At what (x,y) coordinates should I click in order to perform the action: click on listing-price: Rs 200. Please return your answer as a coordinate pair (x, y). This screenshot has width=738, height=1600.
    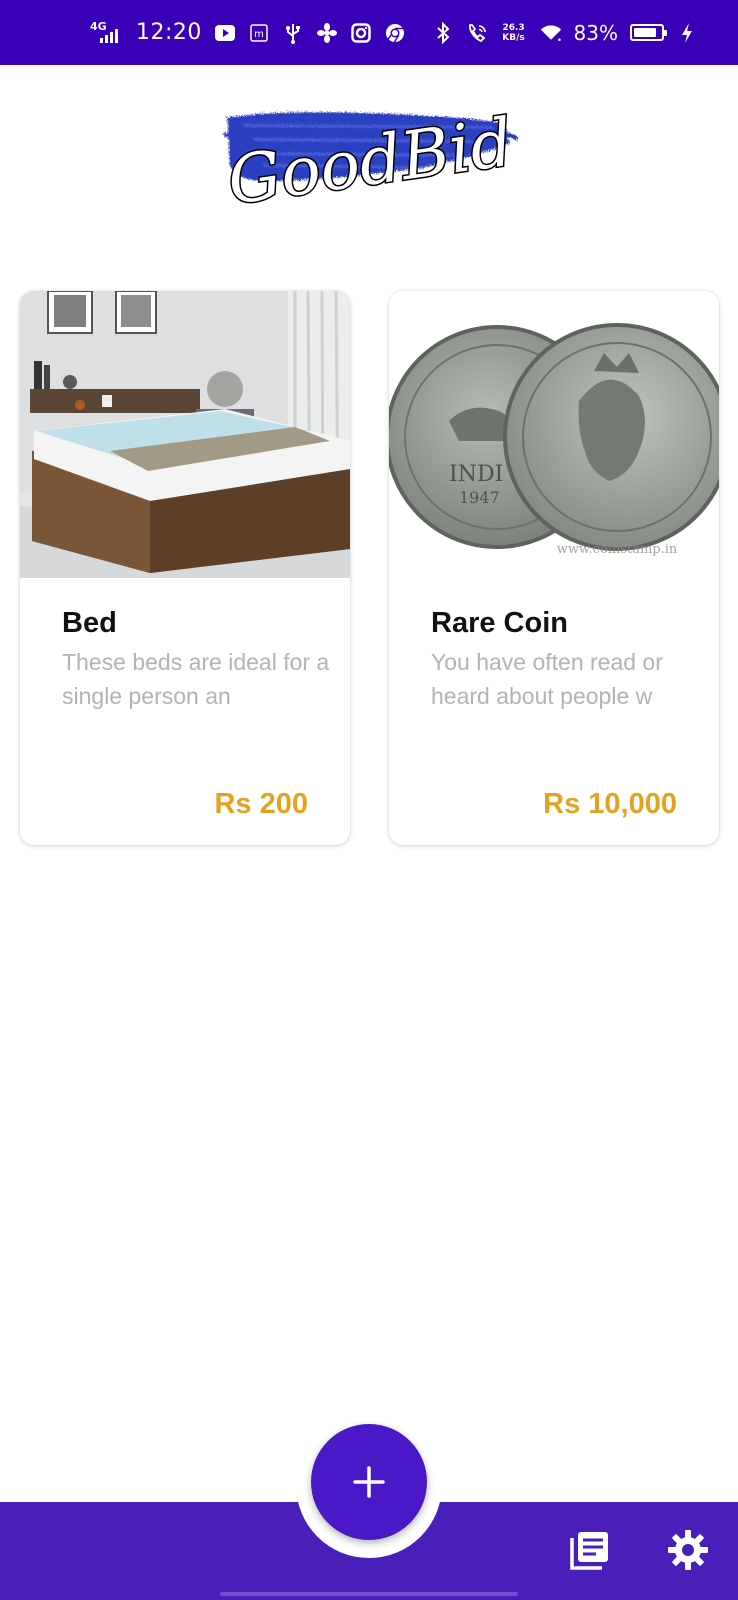
    Looking at the image, I should click on (261, 804).